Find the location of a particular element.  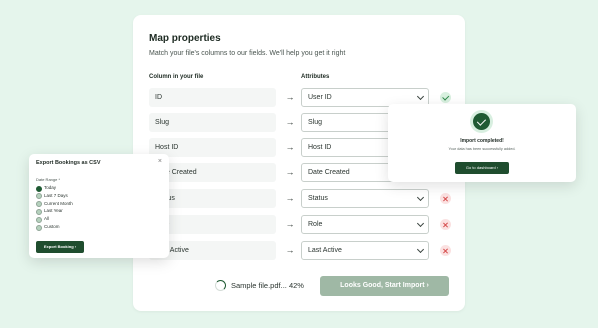

toast-subtitle: Your data has been successfully added. is located at coordinates (482, 149).